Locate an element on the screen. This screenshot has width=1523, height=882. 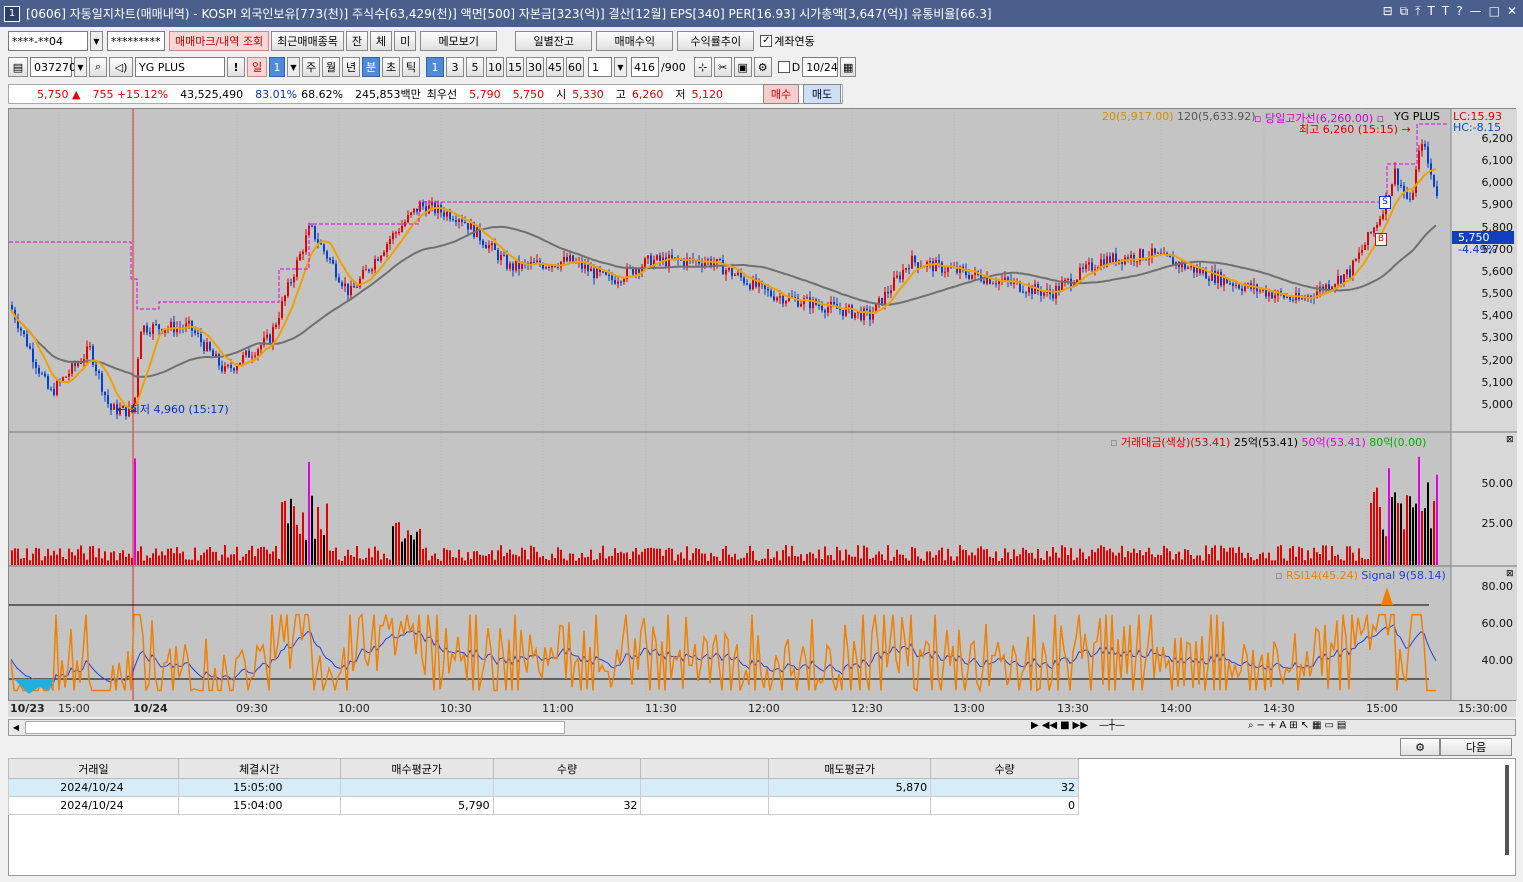
interval-30: 30 is located at coordinates (535, 67).